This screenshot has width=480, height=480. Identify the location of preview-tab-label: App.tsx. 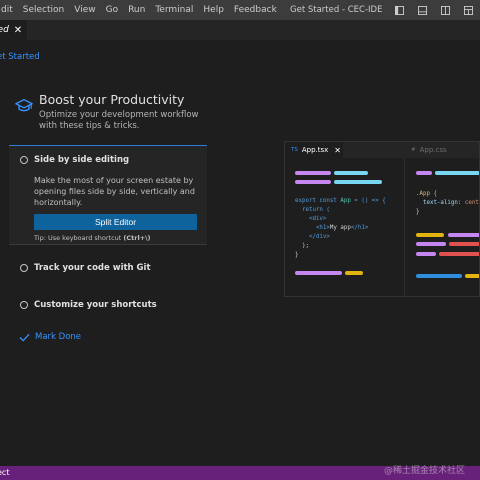
(315, 150).